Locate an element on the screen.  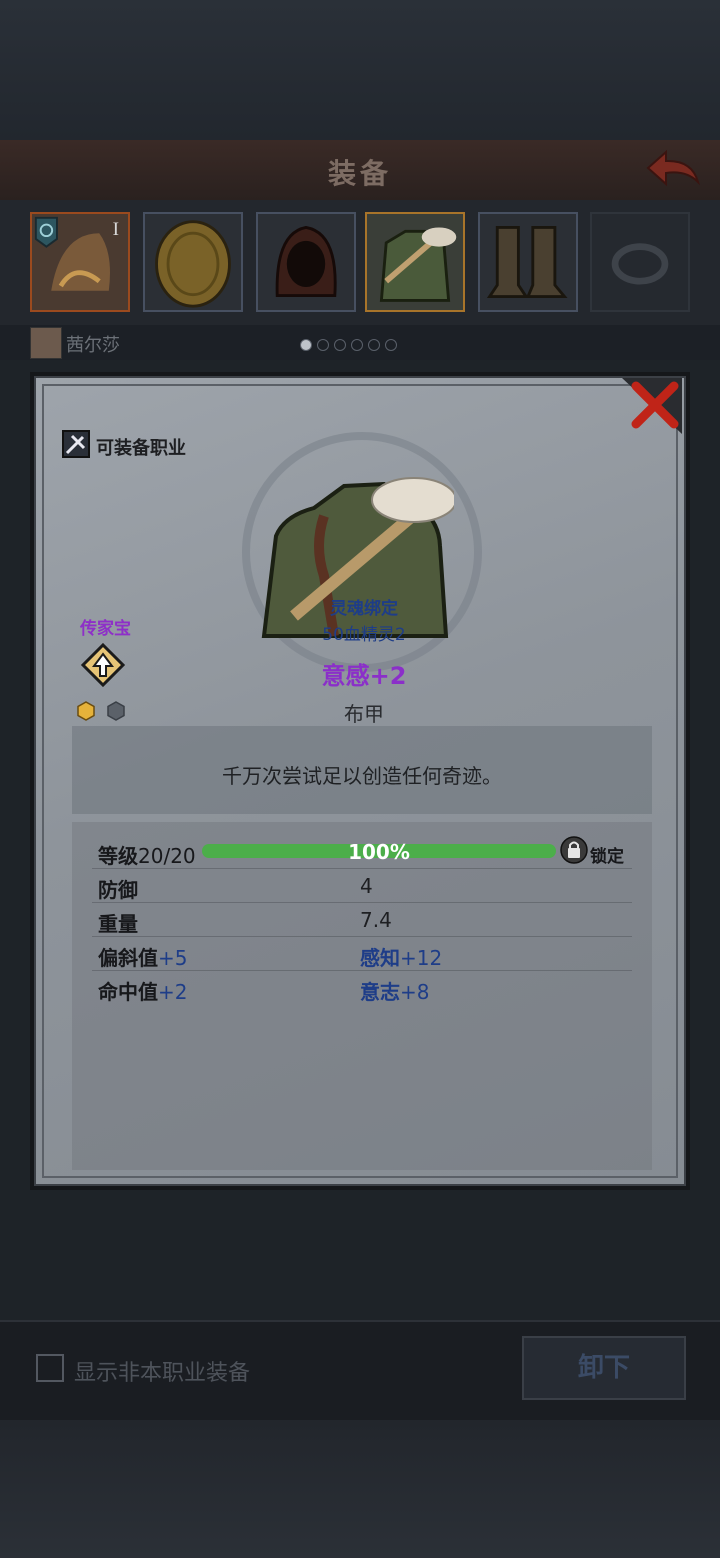
slot-boots is located at coordinates (528, 262).